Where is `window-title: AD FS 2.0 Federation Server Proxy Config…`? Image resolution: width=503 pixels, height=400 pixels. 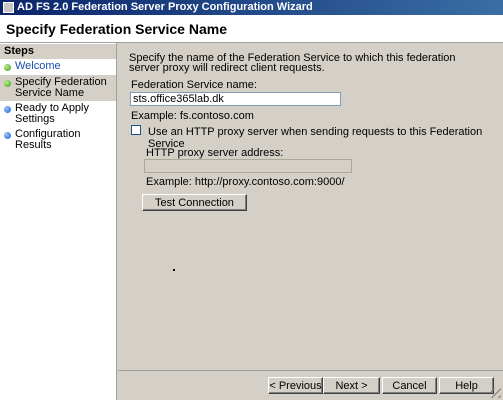 window-title: AD FS 2.0 Federation Server Proxy Config… is located at coordinates (165, 7).